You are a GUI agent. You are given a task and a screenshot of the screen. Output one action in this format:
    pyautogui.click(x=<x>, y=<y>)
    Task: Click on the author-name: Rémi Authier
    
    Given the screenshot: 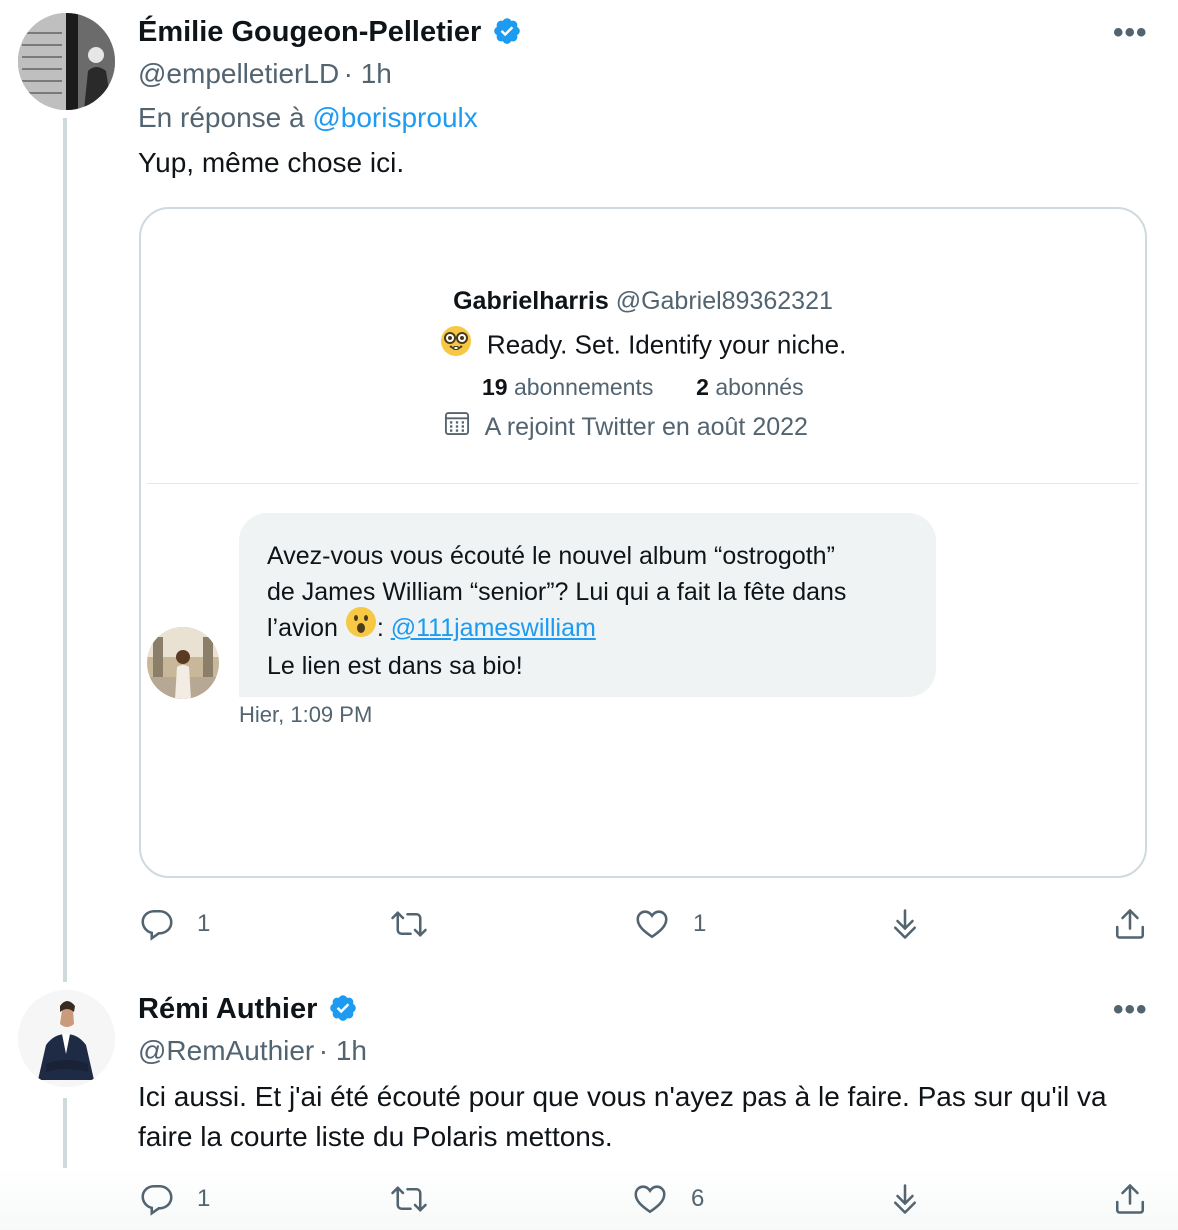 What is the action you would take?
    pyautogui.click(x=227, y=1009)
    